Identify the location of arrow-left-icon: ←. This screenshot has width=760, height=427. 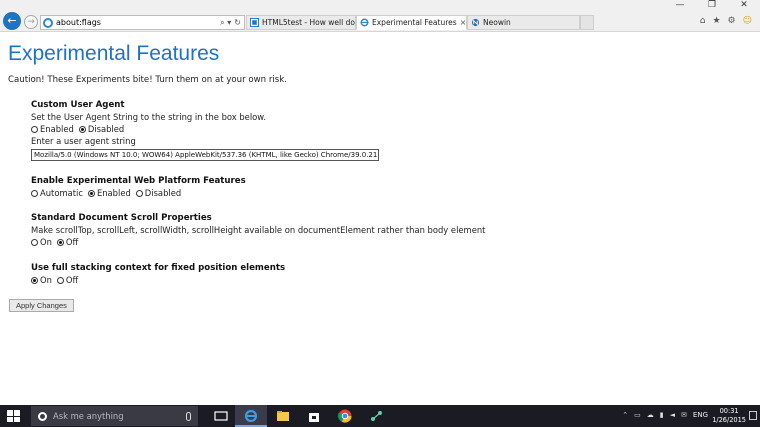
(12, 20).